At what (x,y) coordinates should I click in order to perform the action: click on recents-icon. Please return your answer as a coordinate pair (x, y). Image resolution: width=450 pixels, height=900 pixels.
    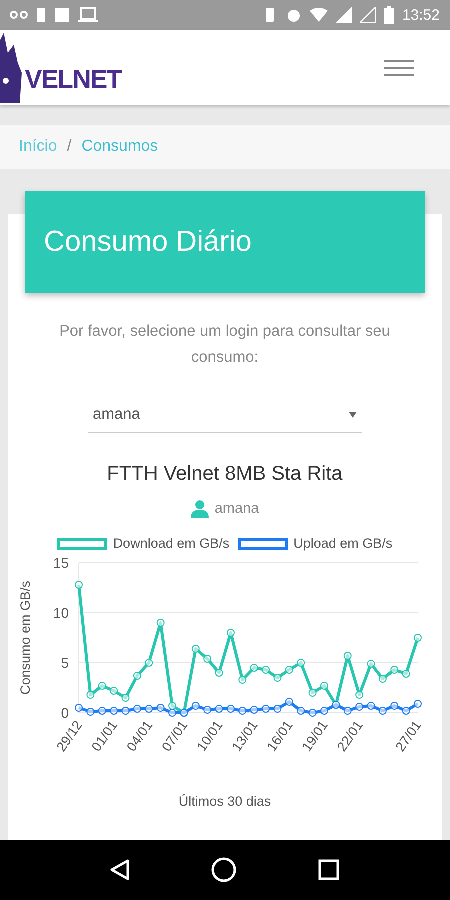
    Looking at the image, I should click on (329, 870).